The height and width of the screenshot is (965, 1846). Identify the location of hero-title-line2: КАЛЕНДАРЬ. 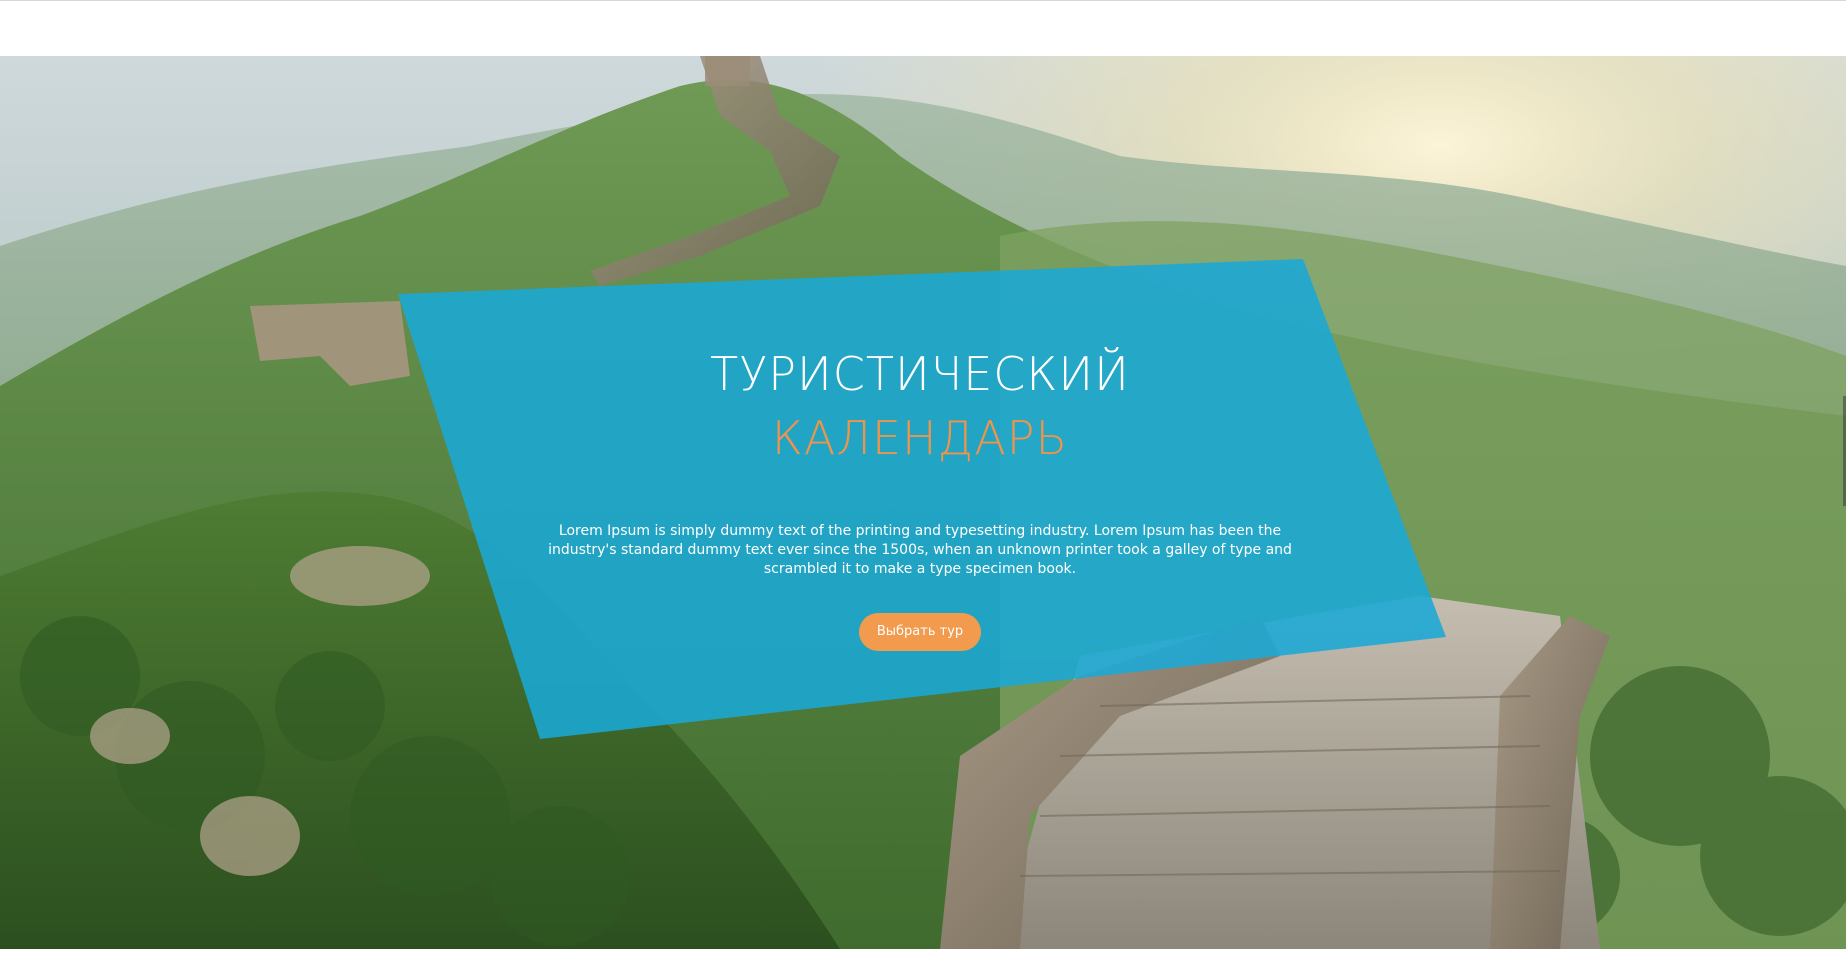
(920, 438).